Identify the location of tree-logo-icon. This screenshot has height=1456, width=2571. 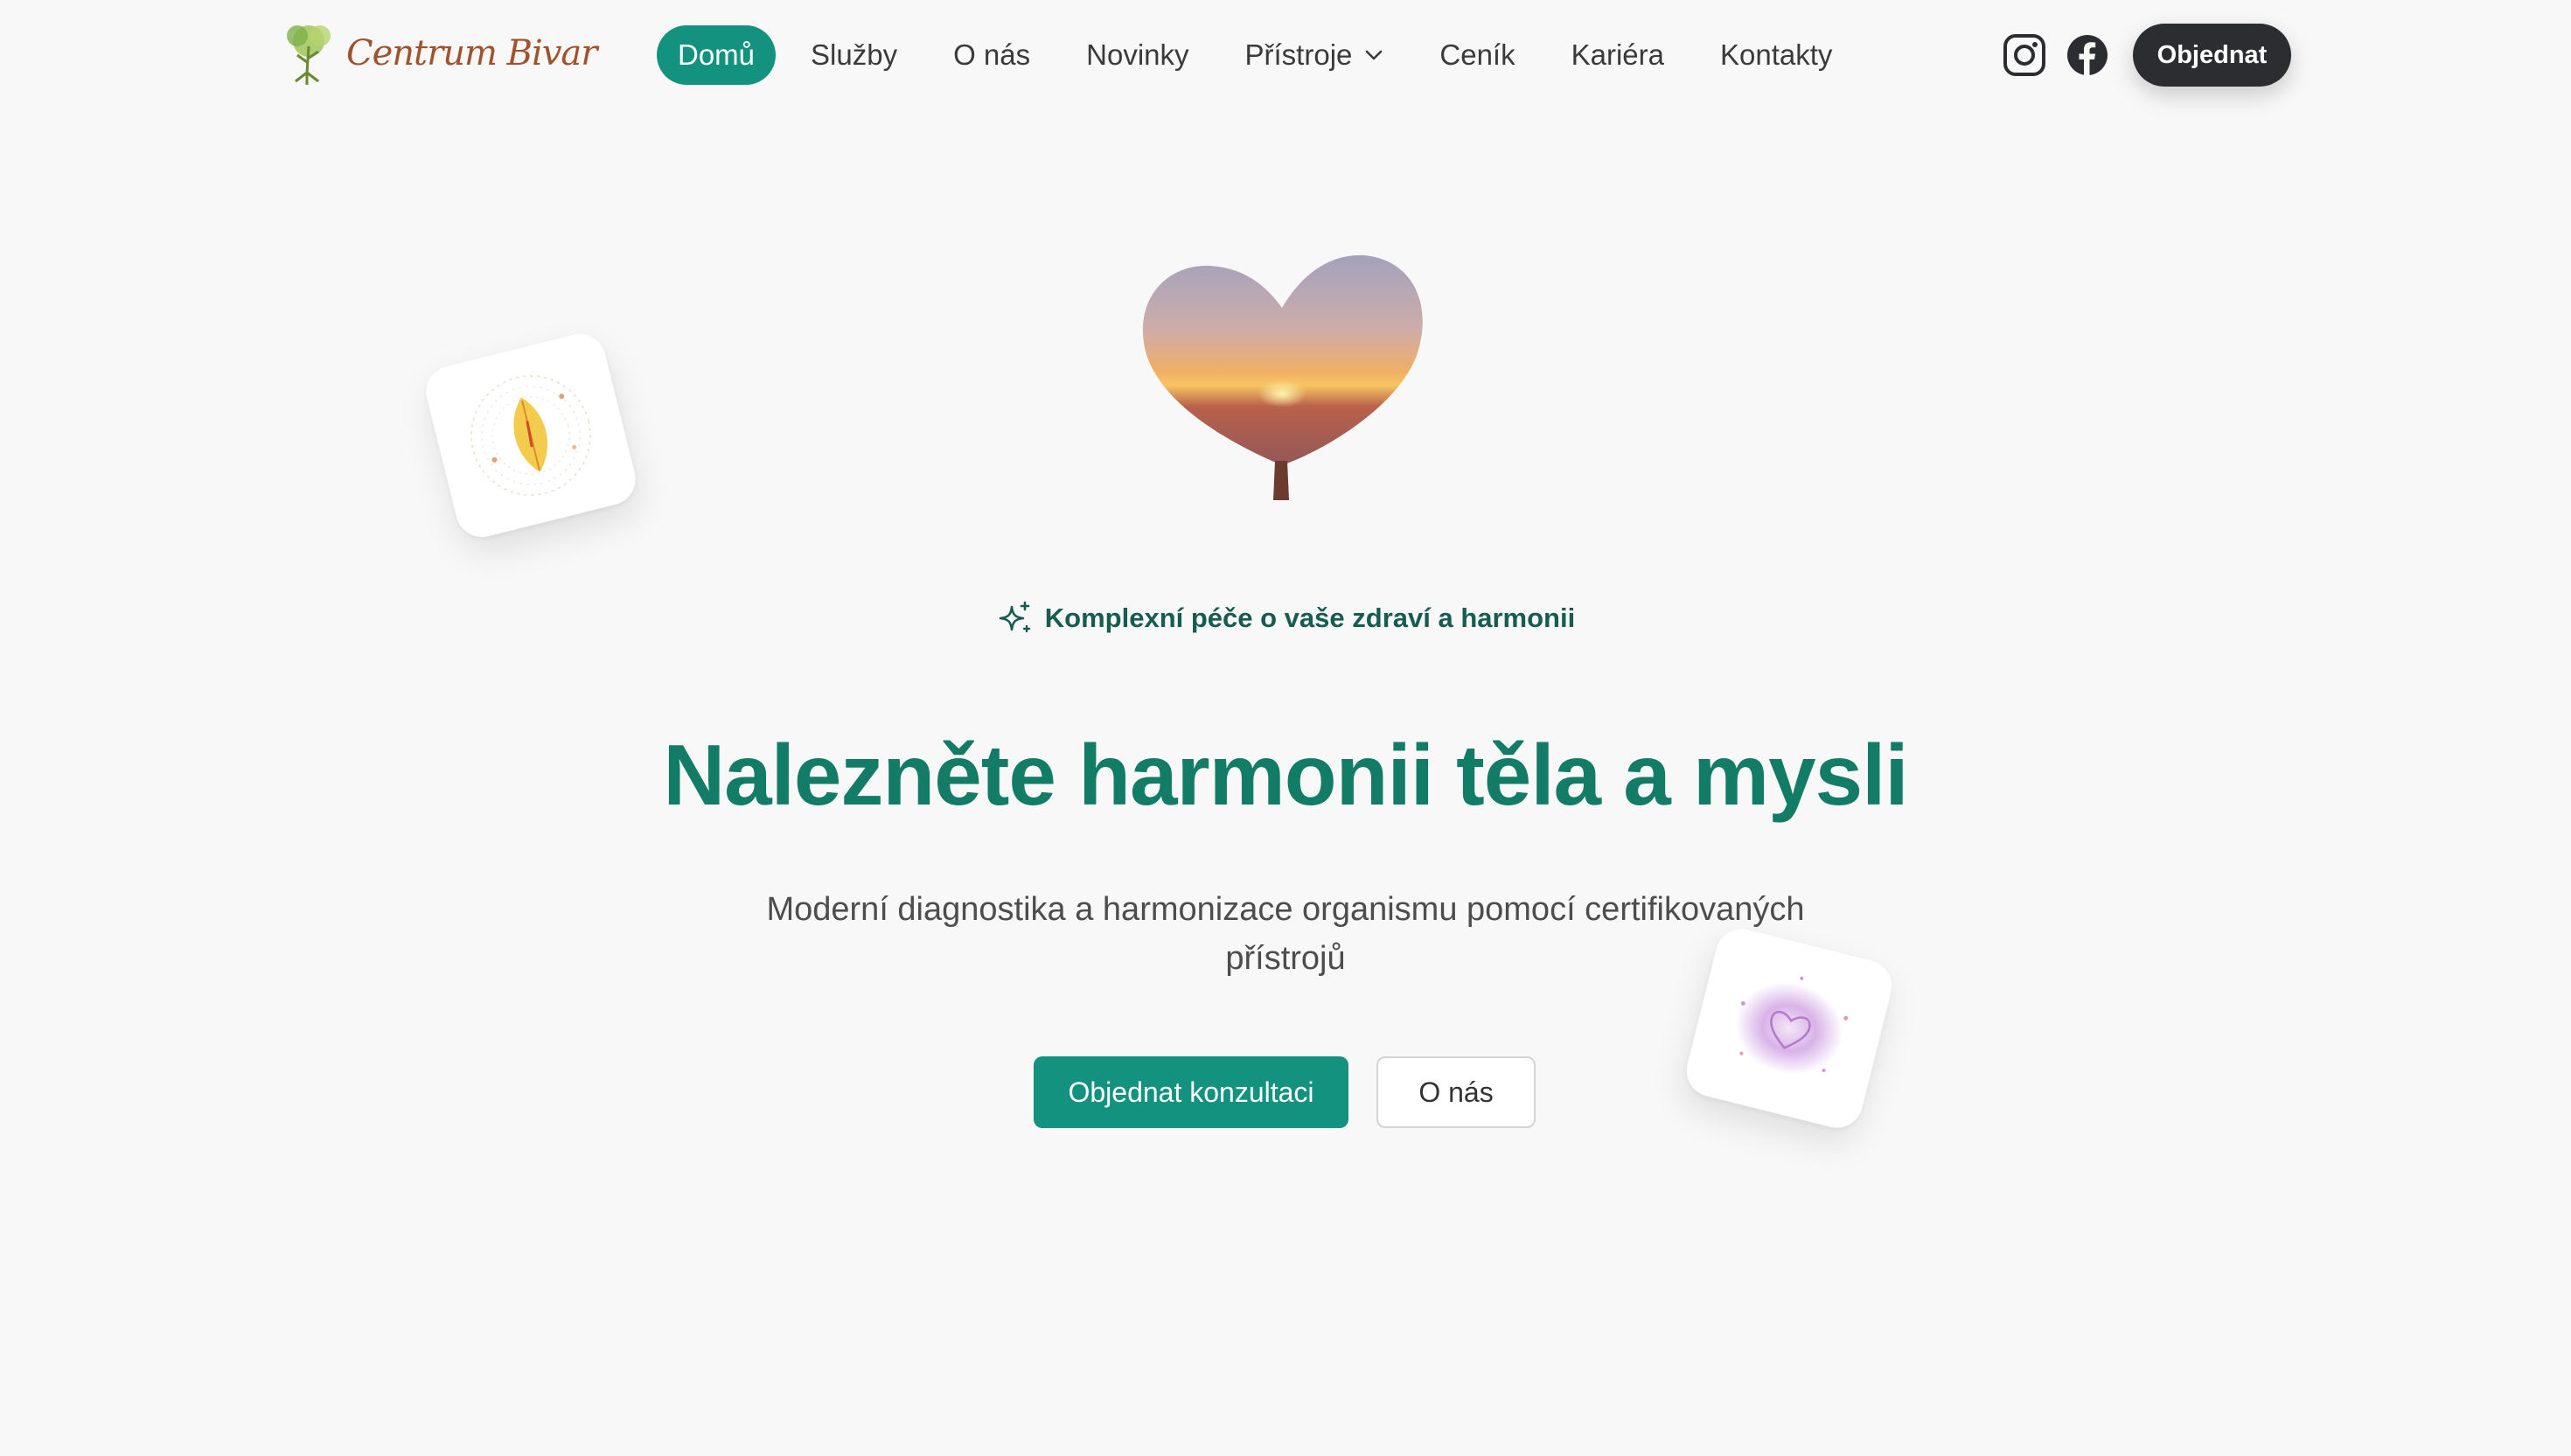
(309, 55).